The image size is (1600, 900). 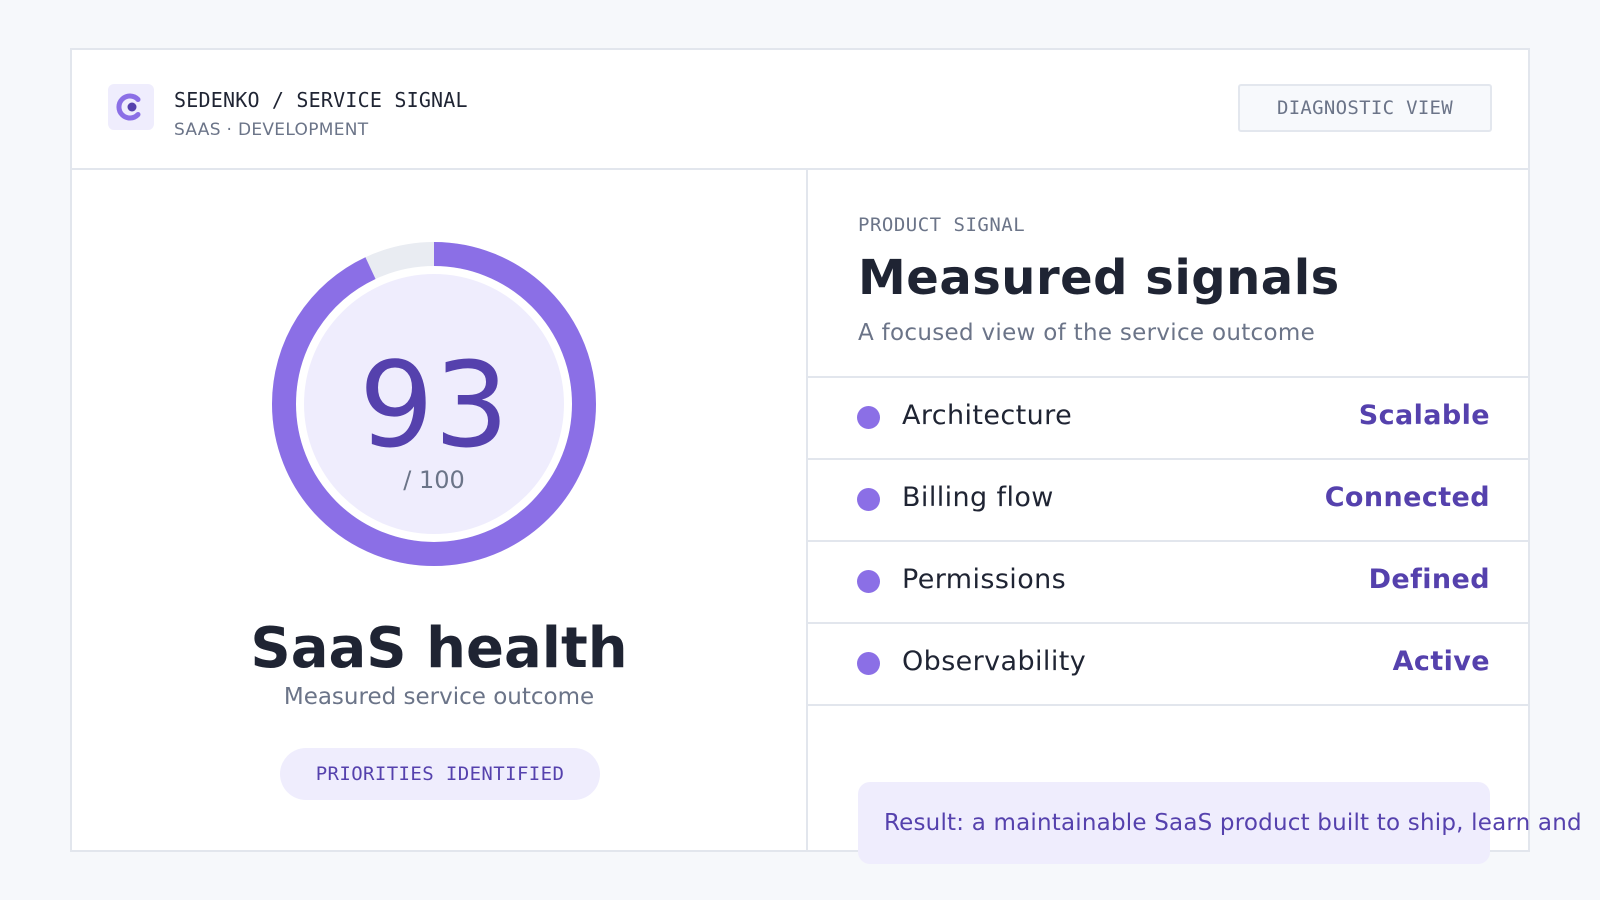 I want to click on priorities-badge: PRIORITIES IDENTIFIED, so click(x=440, y=774).